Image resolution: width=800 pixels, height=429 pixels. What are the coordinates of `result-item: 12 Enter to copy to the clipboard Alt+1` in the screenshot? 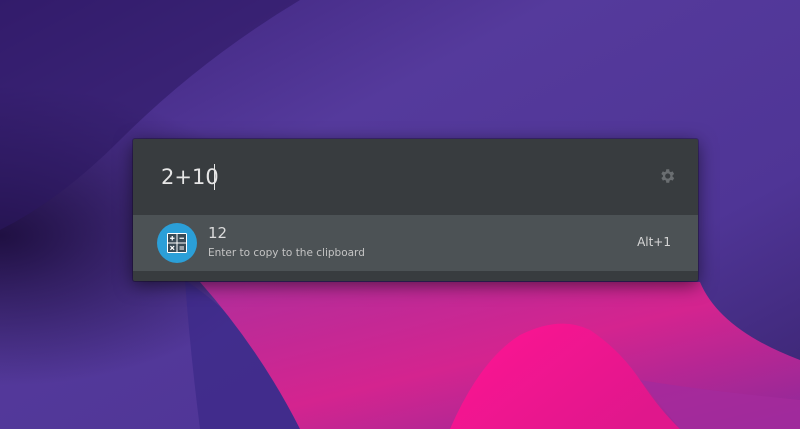 It's located at (415, 243).